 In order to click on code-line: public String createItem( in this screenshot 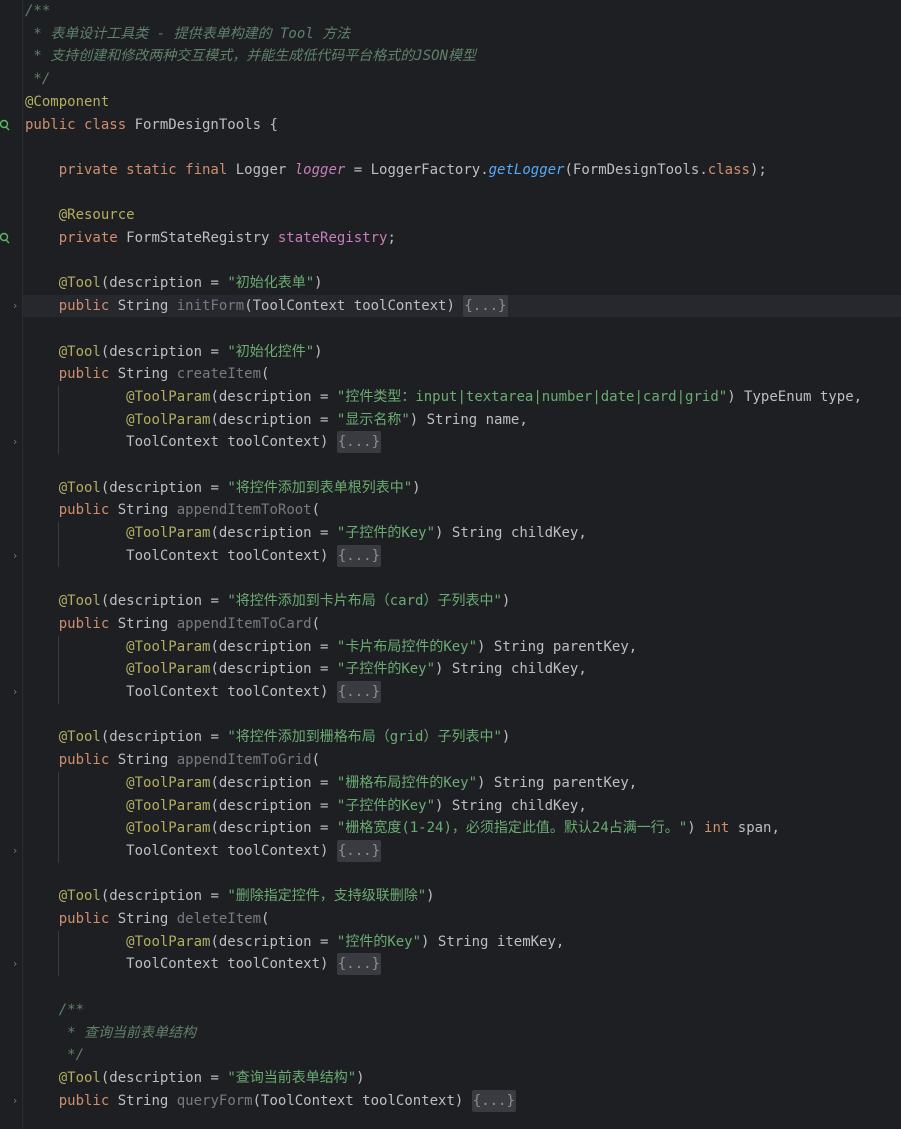, I will do `click(147, 374)`.